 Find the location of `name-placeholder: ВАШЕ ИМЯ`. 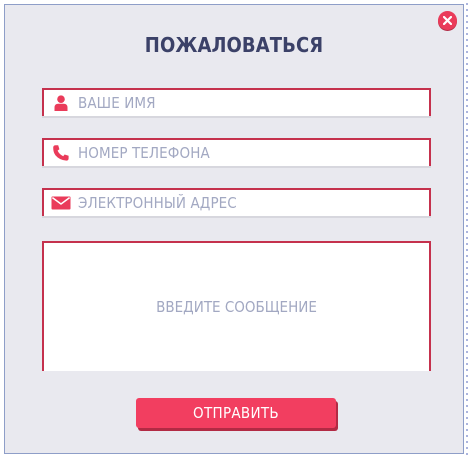

name-placeholder: ВАШЕ ИМЯ is located at coordinates (117, 103).